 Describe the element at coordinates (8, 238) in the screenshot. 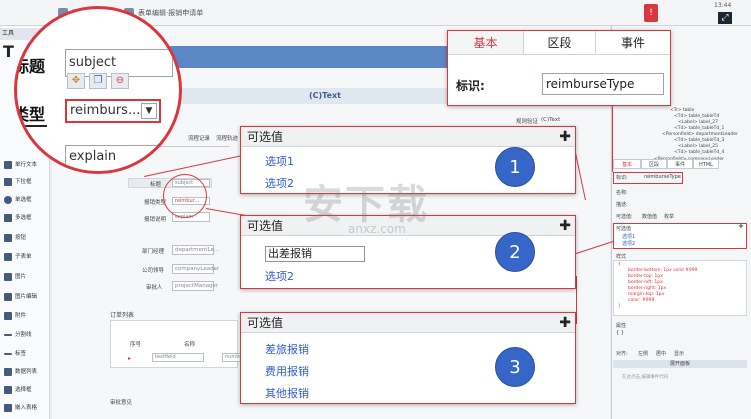

I see `hand-icon` at that location.